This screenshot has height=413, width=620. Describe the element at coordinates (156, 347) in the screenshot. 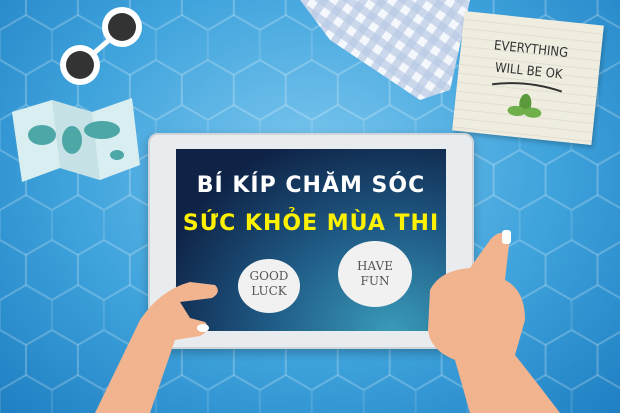

I see `left-hand` at that location.